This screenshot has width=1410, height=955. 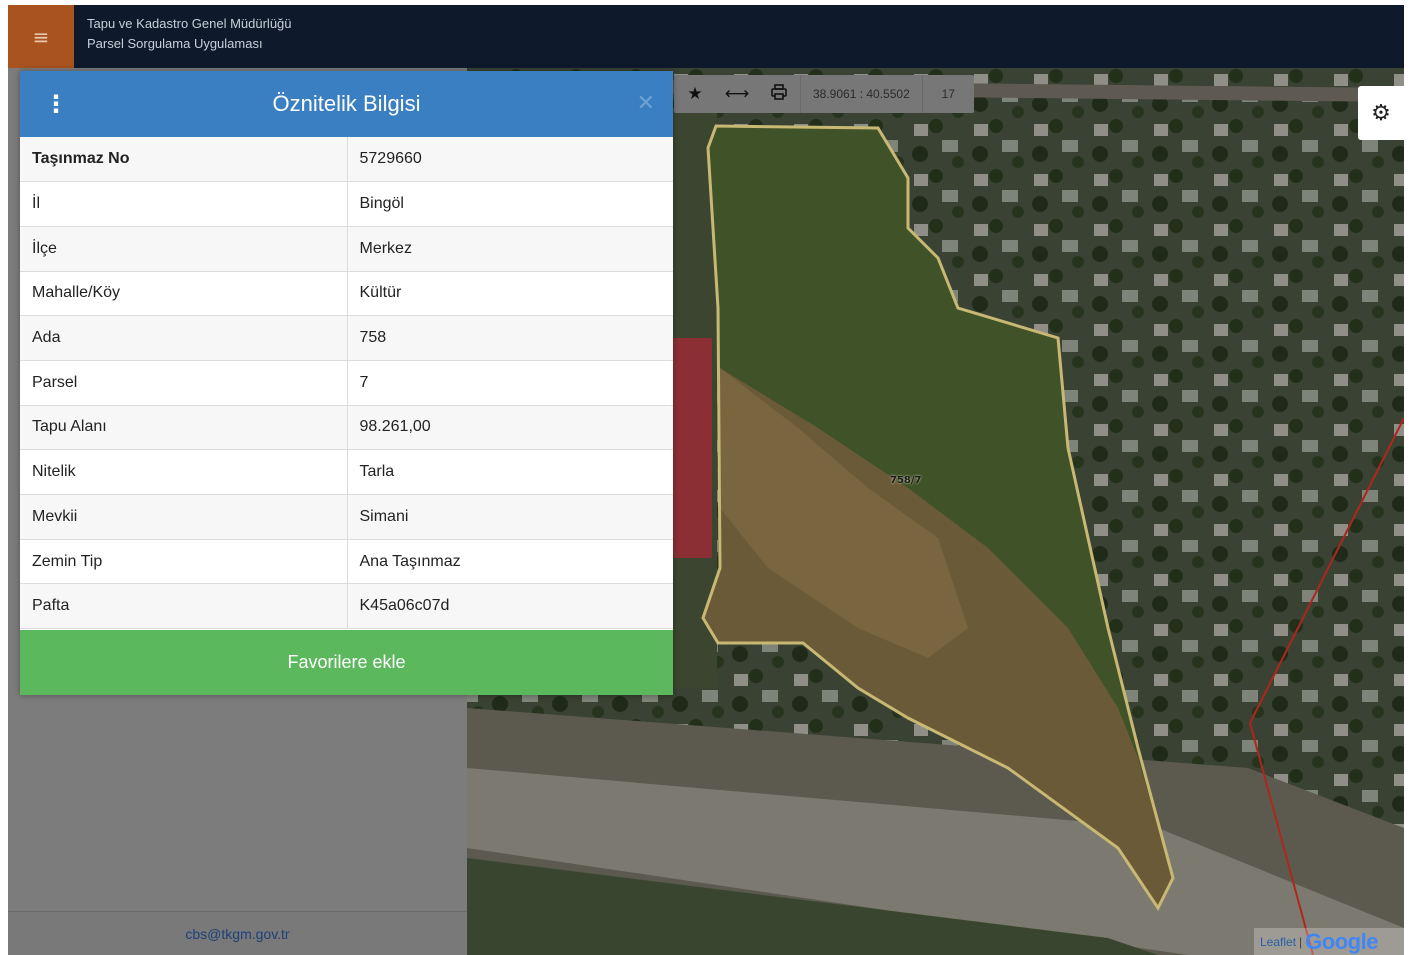 What do you see at coordinates (861, 94) in the screenshot?
I see `coordinates-readout: 38.9061 : 40.5502` at bounding box center [861, 94].